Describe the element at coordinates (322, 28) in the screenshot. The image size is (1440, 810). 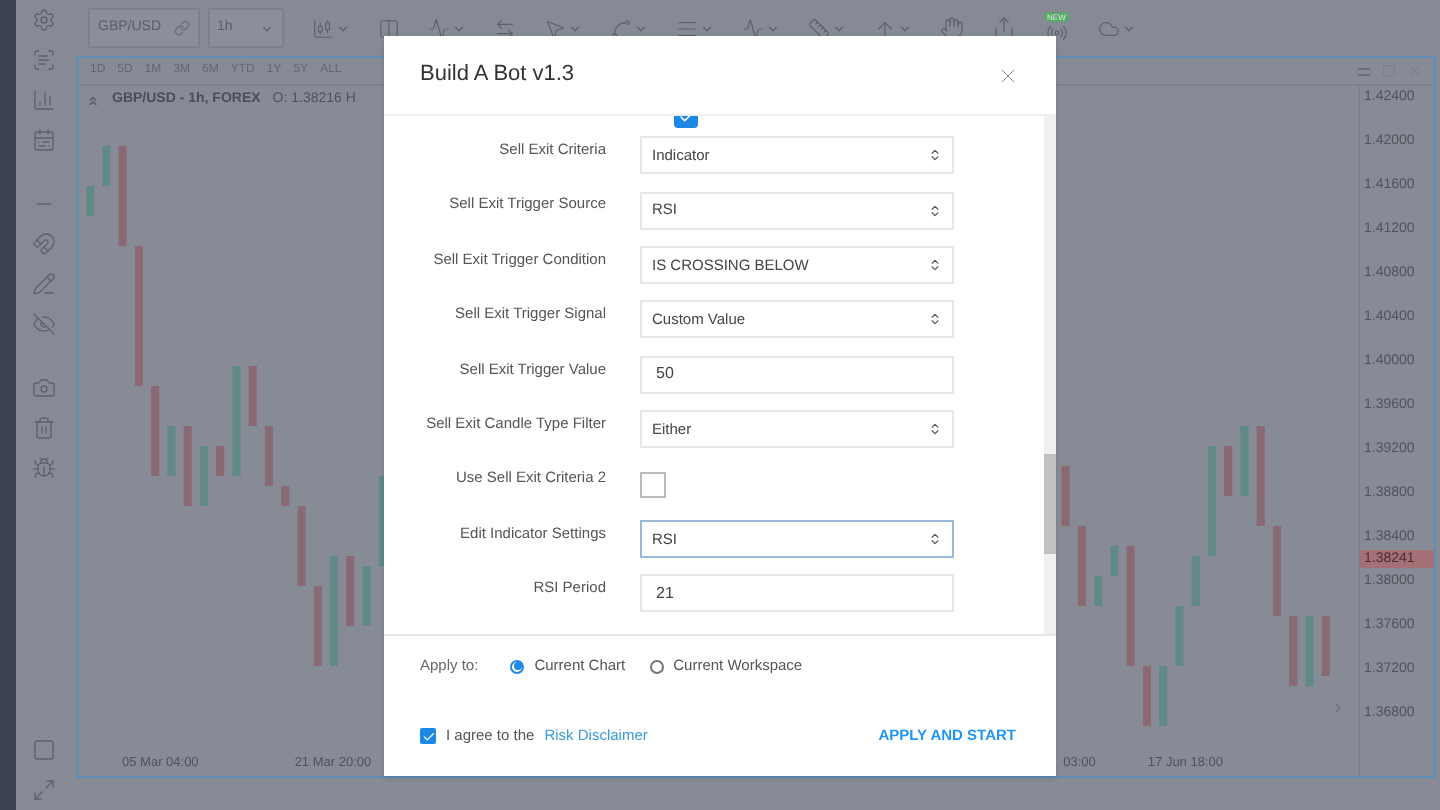
I see `candles-icon` at that location.